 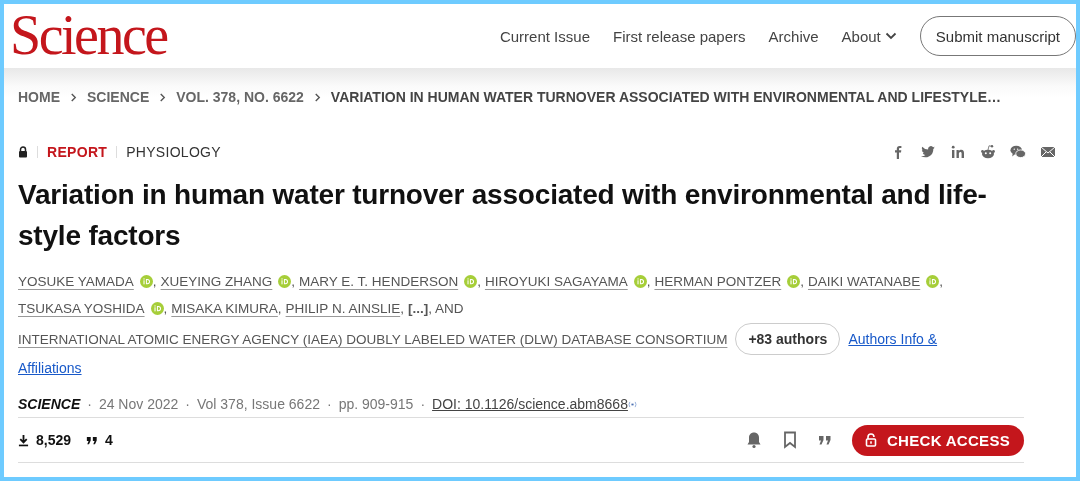 I want to click on breadcrumb-link: SCIENCE, so click(x=118, y=97).